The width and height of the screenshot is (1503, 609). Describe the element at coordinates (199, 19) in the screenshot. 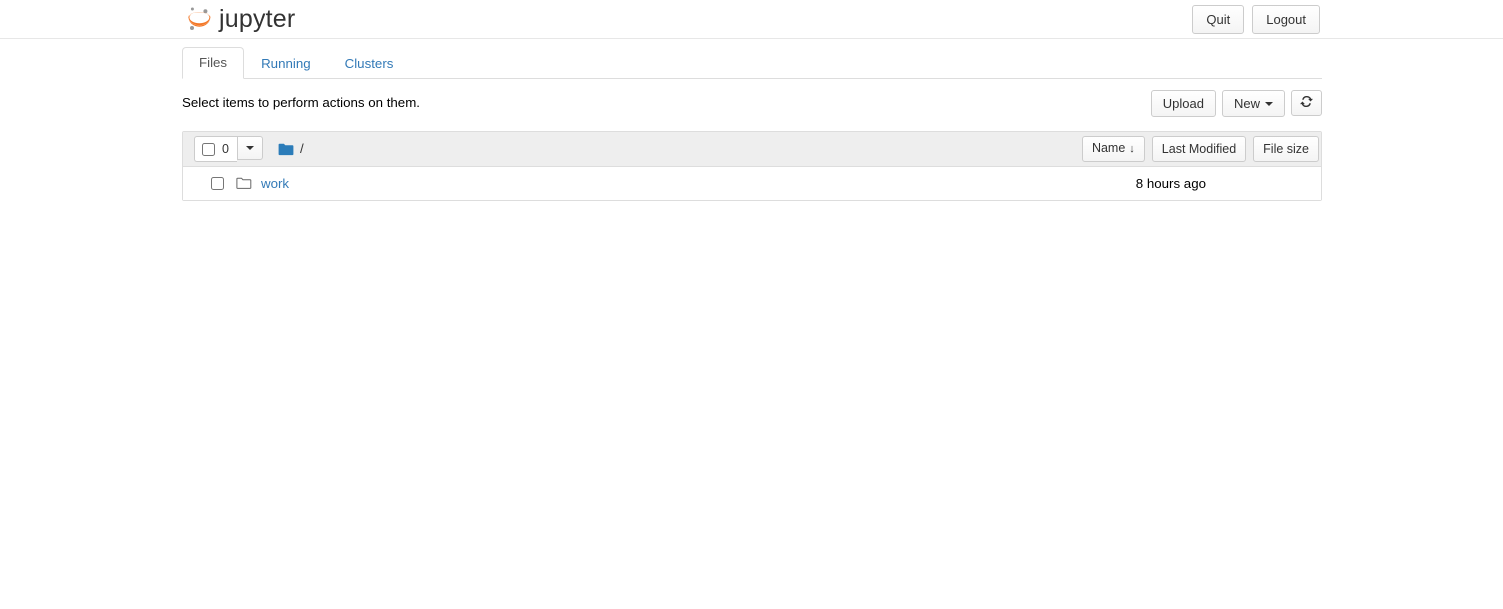

I see `jupyter-logo-icon` at that location.